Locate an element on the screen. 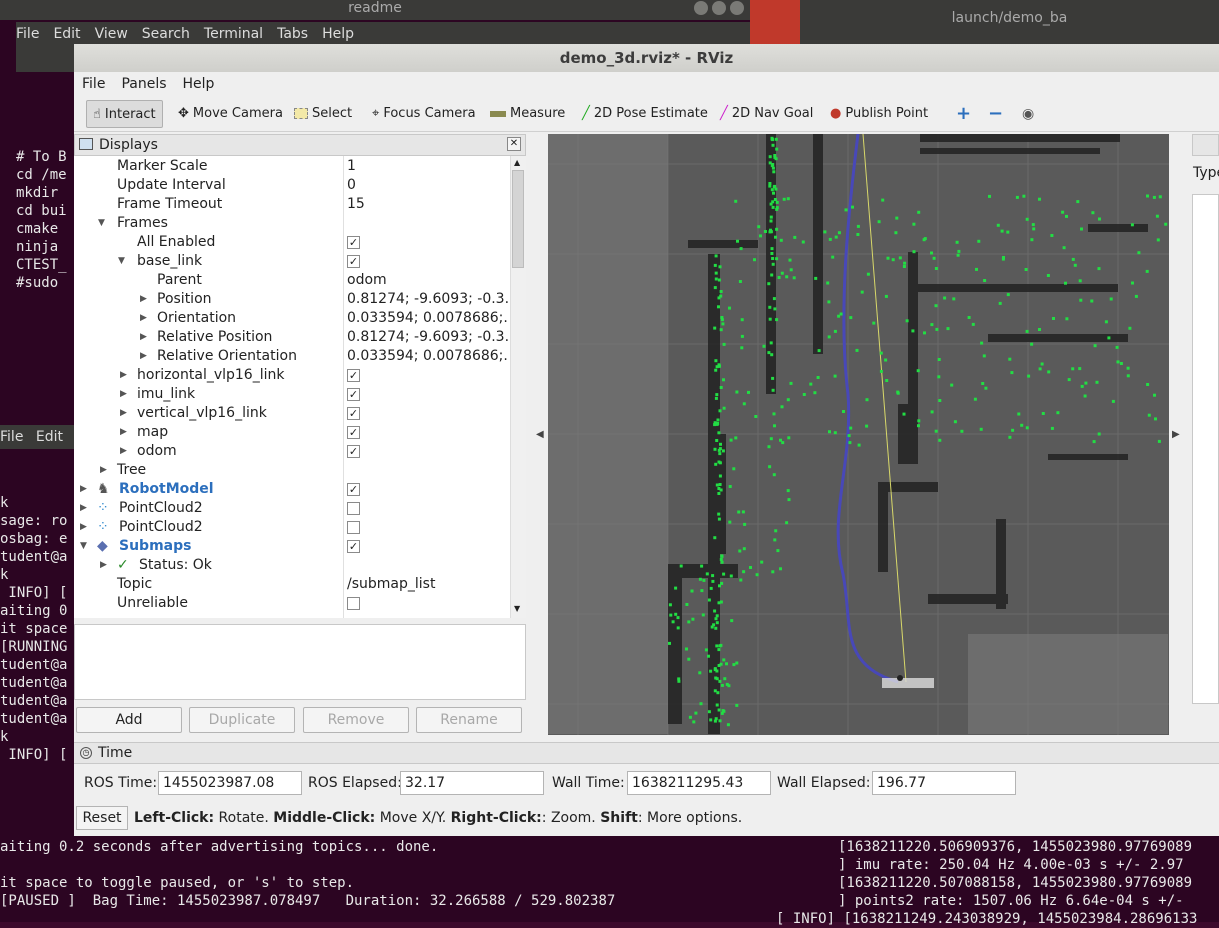  tree-row: ▼ Frames is located at coordinates (292, 223).